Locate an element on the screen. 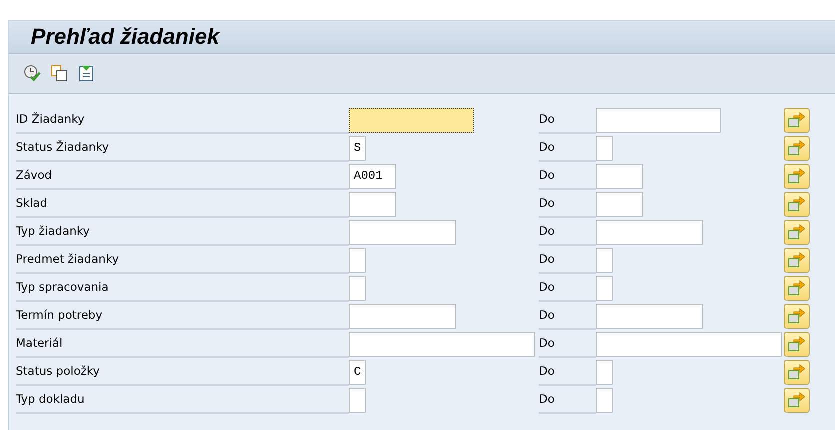 This screenshot has height=430, width=835. copy-icon is located at coordinates (59, 73).